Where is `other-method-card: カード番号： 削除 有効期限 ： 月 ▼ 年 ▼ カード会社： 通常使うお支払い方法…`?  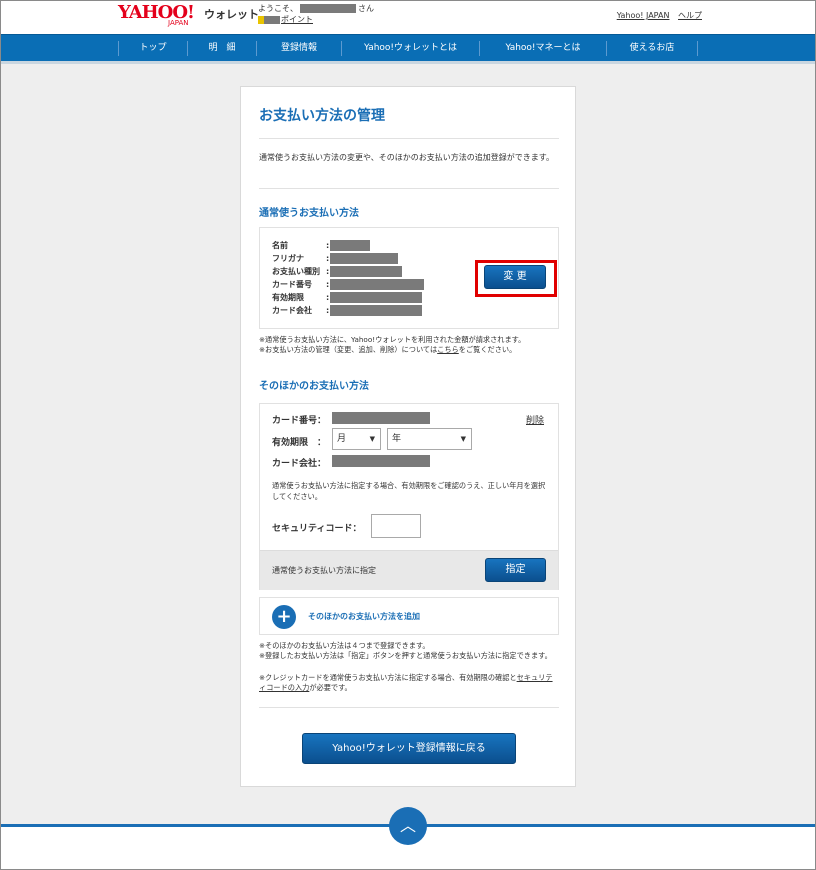
other-method-card: カード番号： 削除 有効期限 ： 月 ▼ 年 ▼ カード会社： 通常使うお支払い方法… is located at coordinates (409, 496).